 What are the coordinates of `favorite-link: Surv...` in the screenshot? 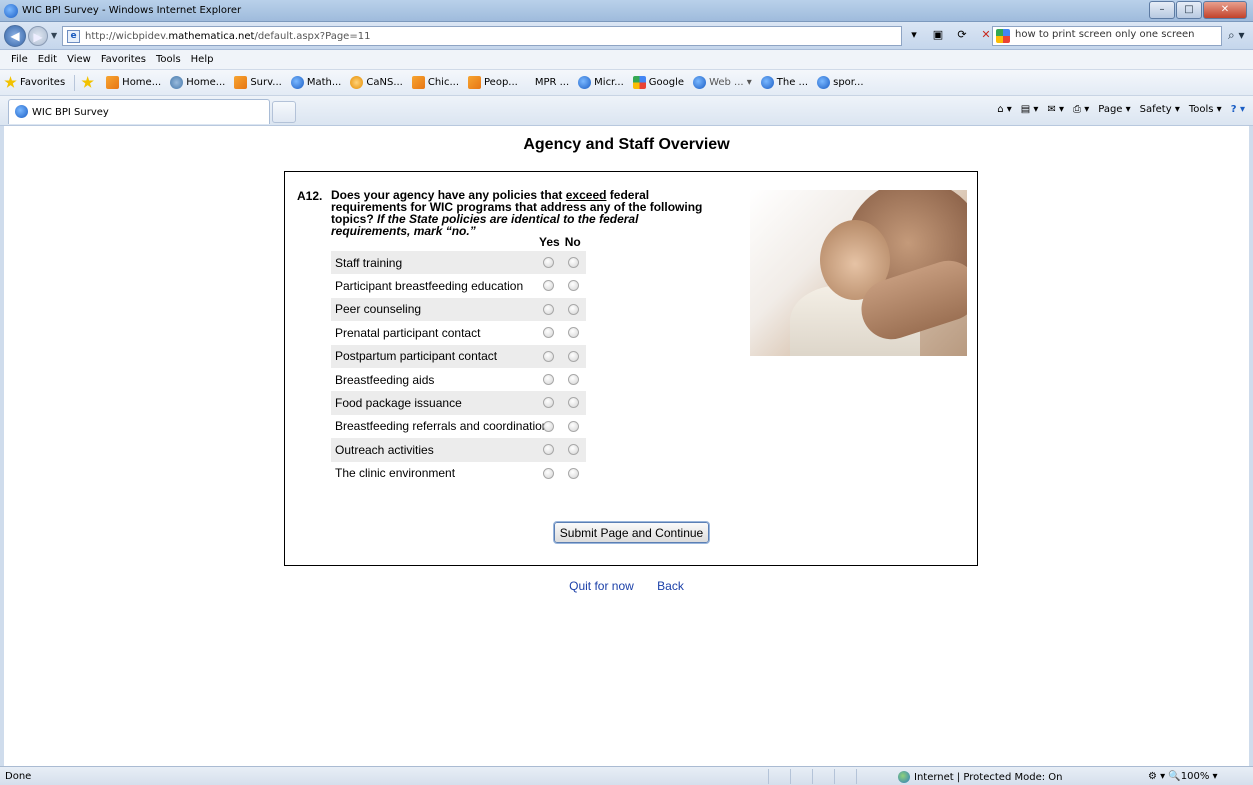 It's located at (258, 82).